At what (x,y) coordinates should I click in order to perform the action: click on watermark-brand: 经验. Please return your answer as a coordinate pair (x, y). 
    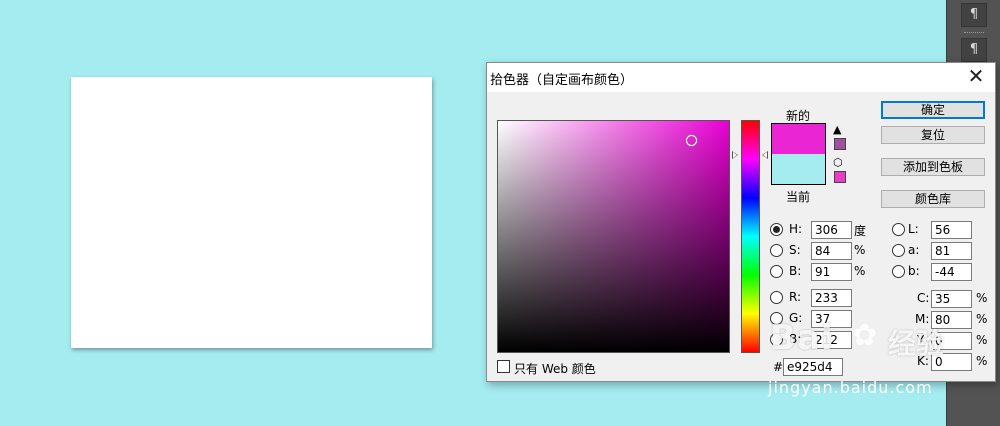
    Looking at the image, I should click on (916, 343).